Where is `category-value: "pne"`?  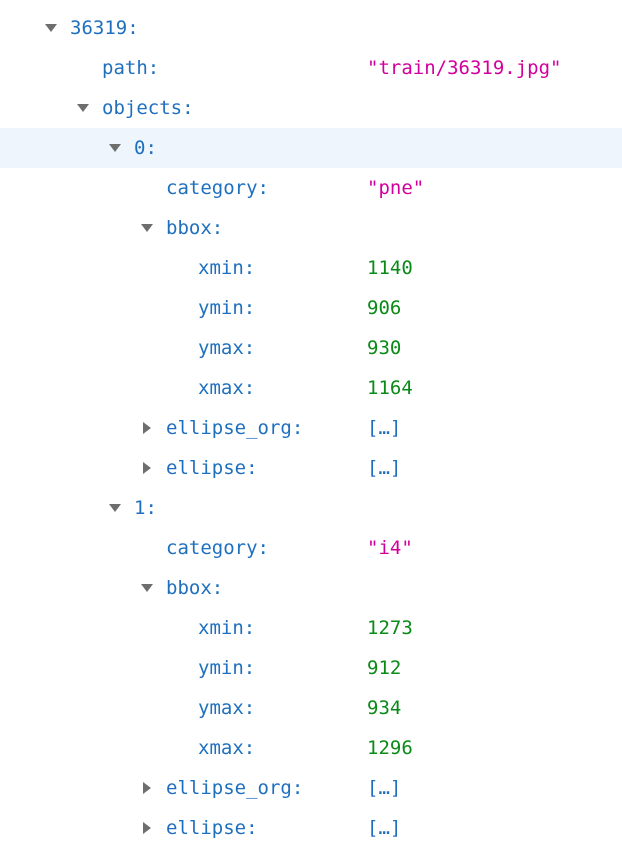
category-value: "pne" is located at coordinates (396, 188).